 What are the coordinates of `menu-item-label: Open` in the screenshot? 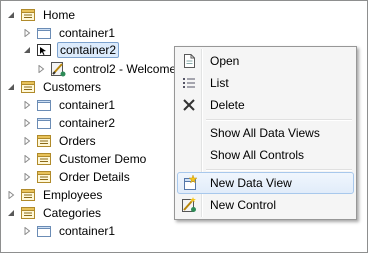 It's located at (225, 61).